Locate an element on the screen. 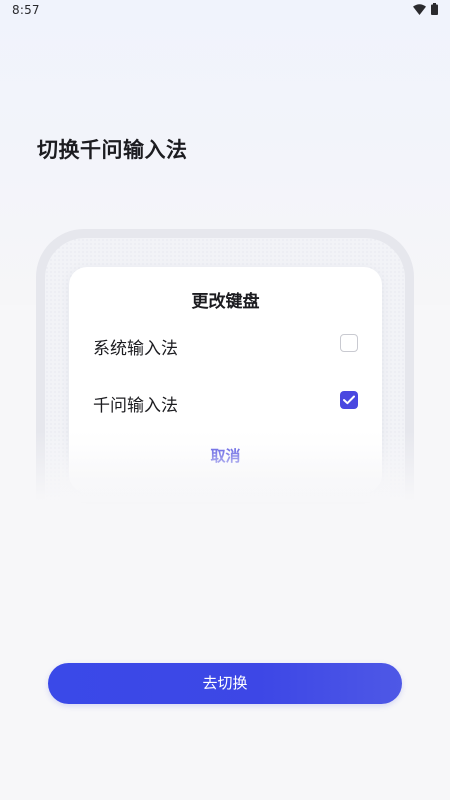 Image resolution: width=450 pixels, height=800 pixels. dialog-title: 更改键盘 is located at coordinates (225, 302).